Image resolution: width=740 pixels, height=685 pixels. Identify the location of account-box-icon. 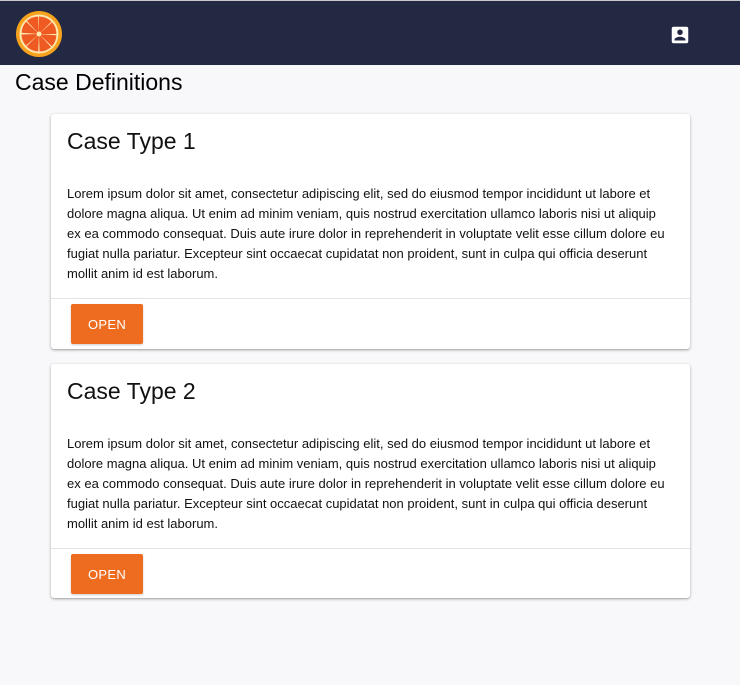
(680, 35).